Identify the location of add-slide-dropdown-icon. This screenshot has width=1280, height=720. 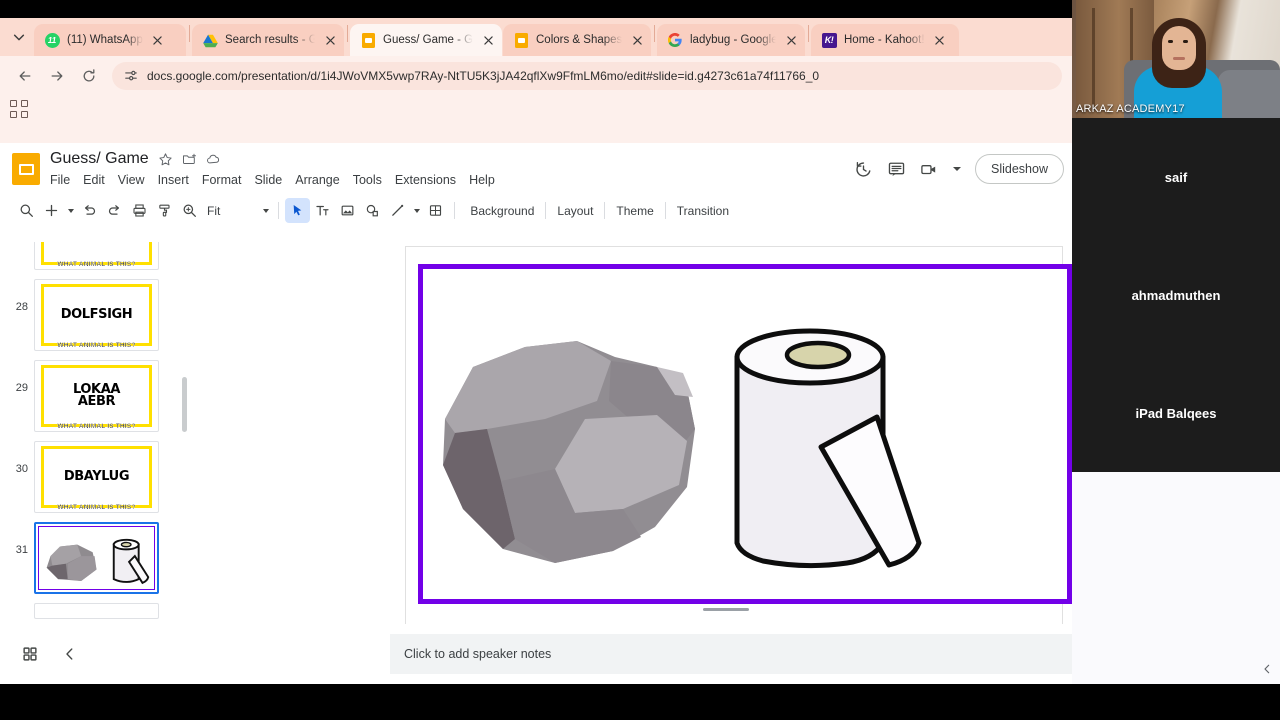
(70, 210).